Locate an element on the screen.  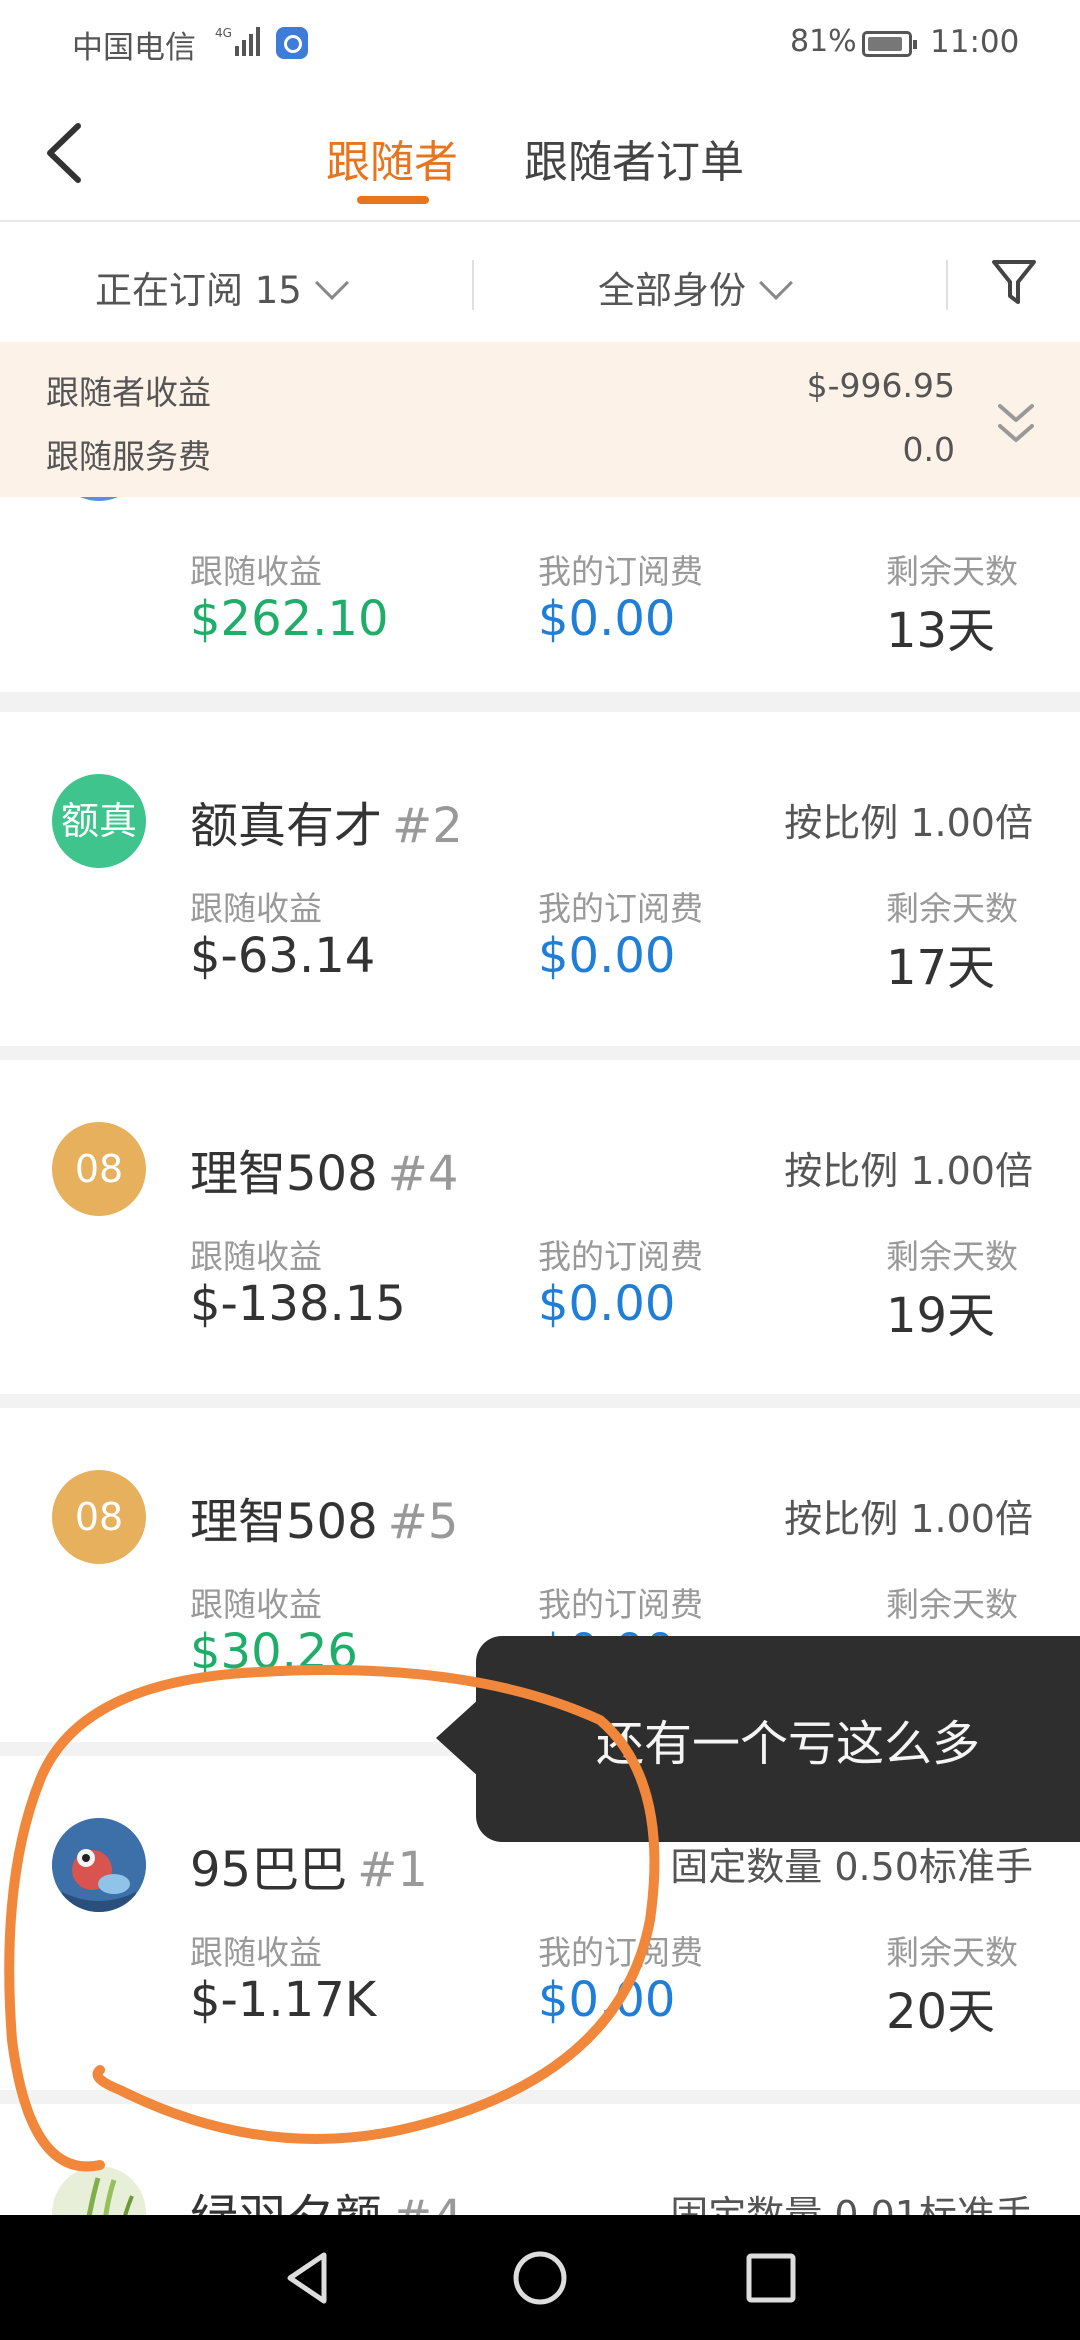
earnings-value: $262.10 is located at coordinates (289, 619).